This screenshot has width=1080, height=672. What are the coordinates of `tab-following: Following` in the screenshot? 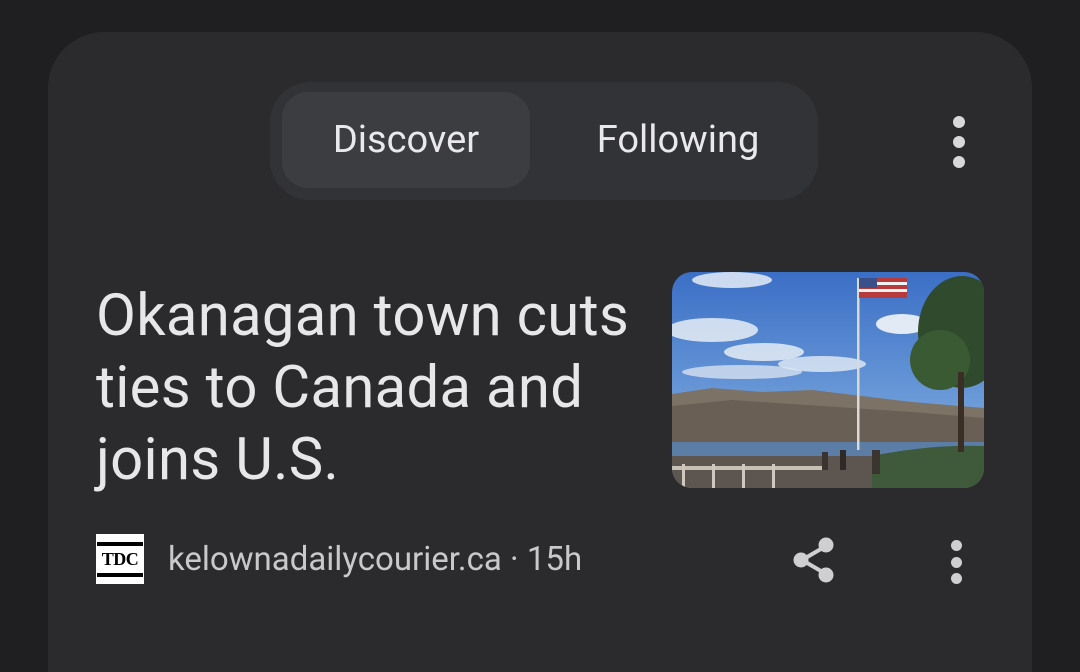 It's located at (678, 140).